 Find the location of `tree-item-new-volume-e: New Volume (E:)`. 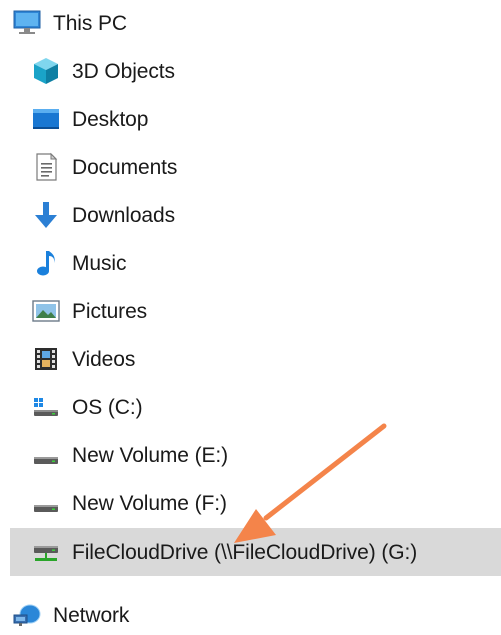

tree-item-new-volume-e: New Volume (E:) is located at coordinates (129, 455).